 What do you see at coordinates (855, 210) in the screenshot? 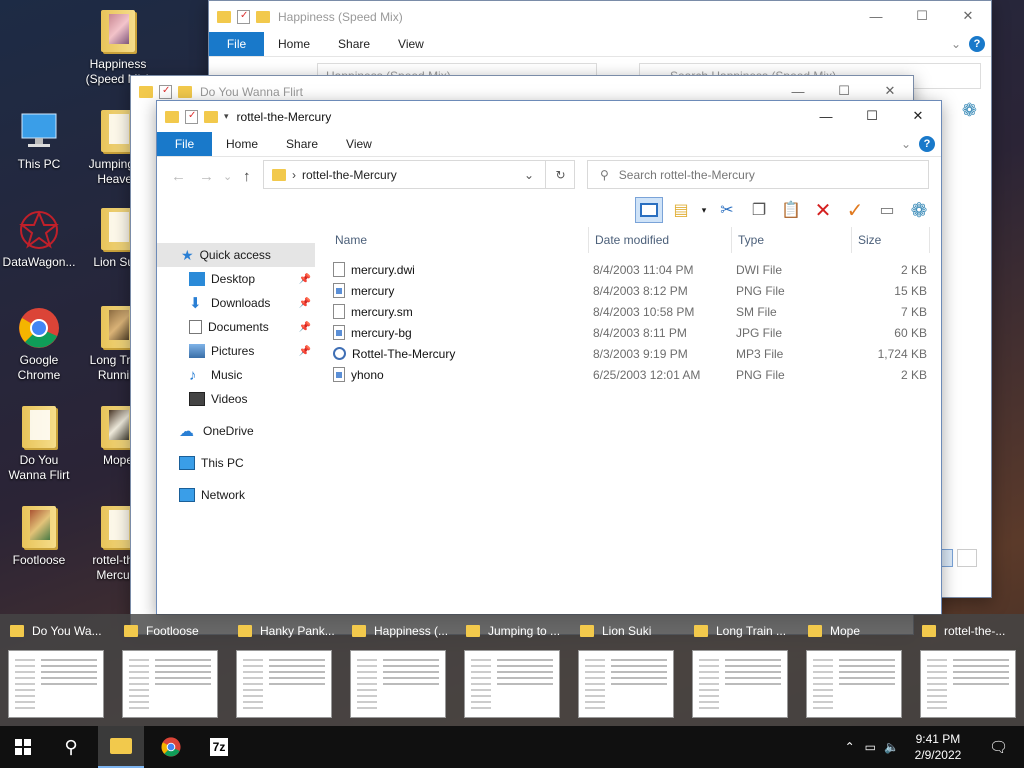
I see `checkmark-icon: ✓` at bounding box center [855, 210].